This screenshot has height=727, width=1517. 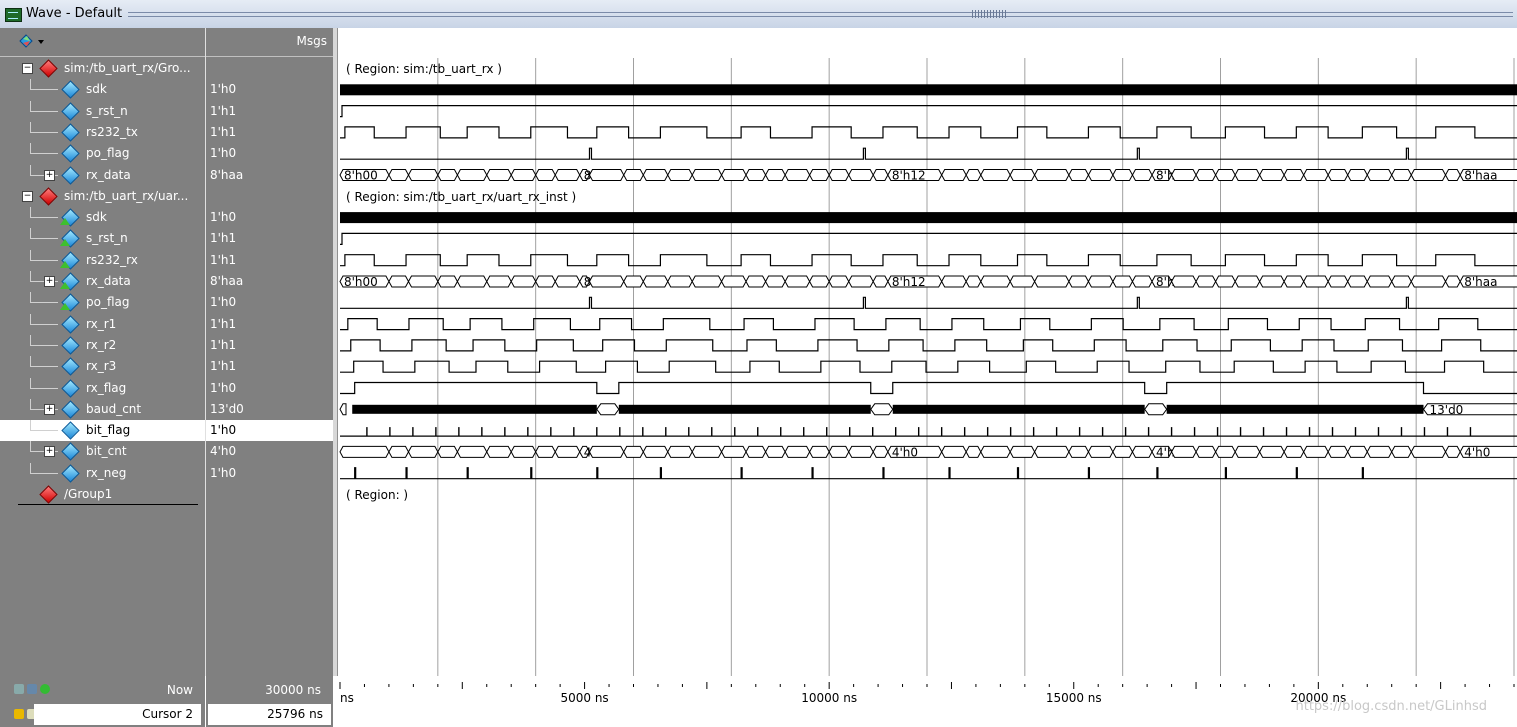 I want to click on output-port-icon, so click(x=65, y=285).